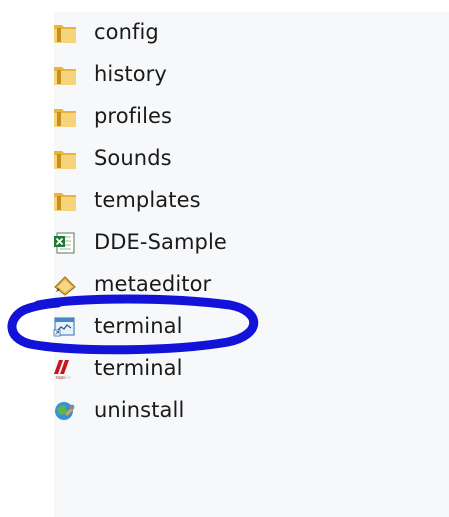 Image resolution: width=449 pixels, height=517 pixels. I want to click on list-item-history: history, so click(172, 75).